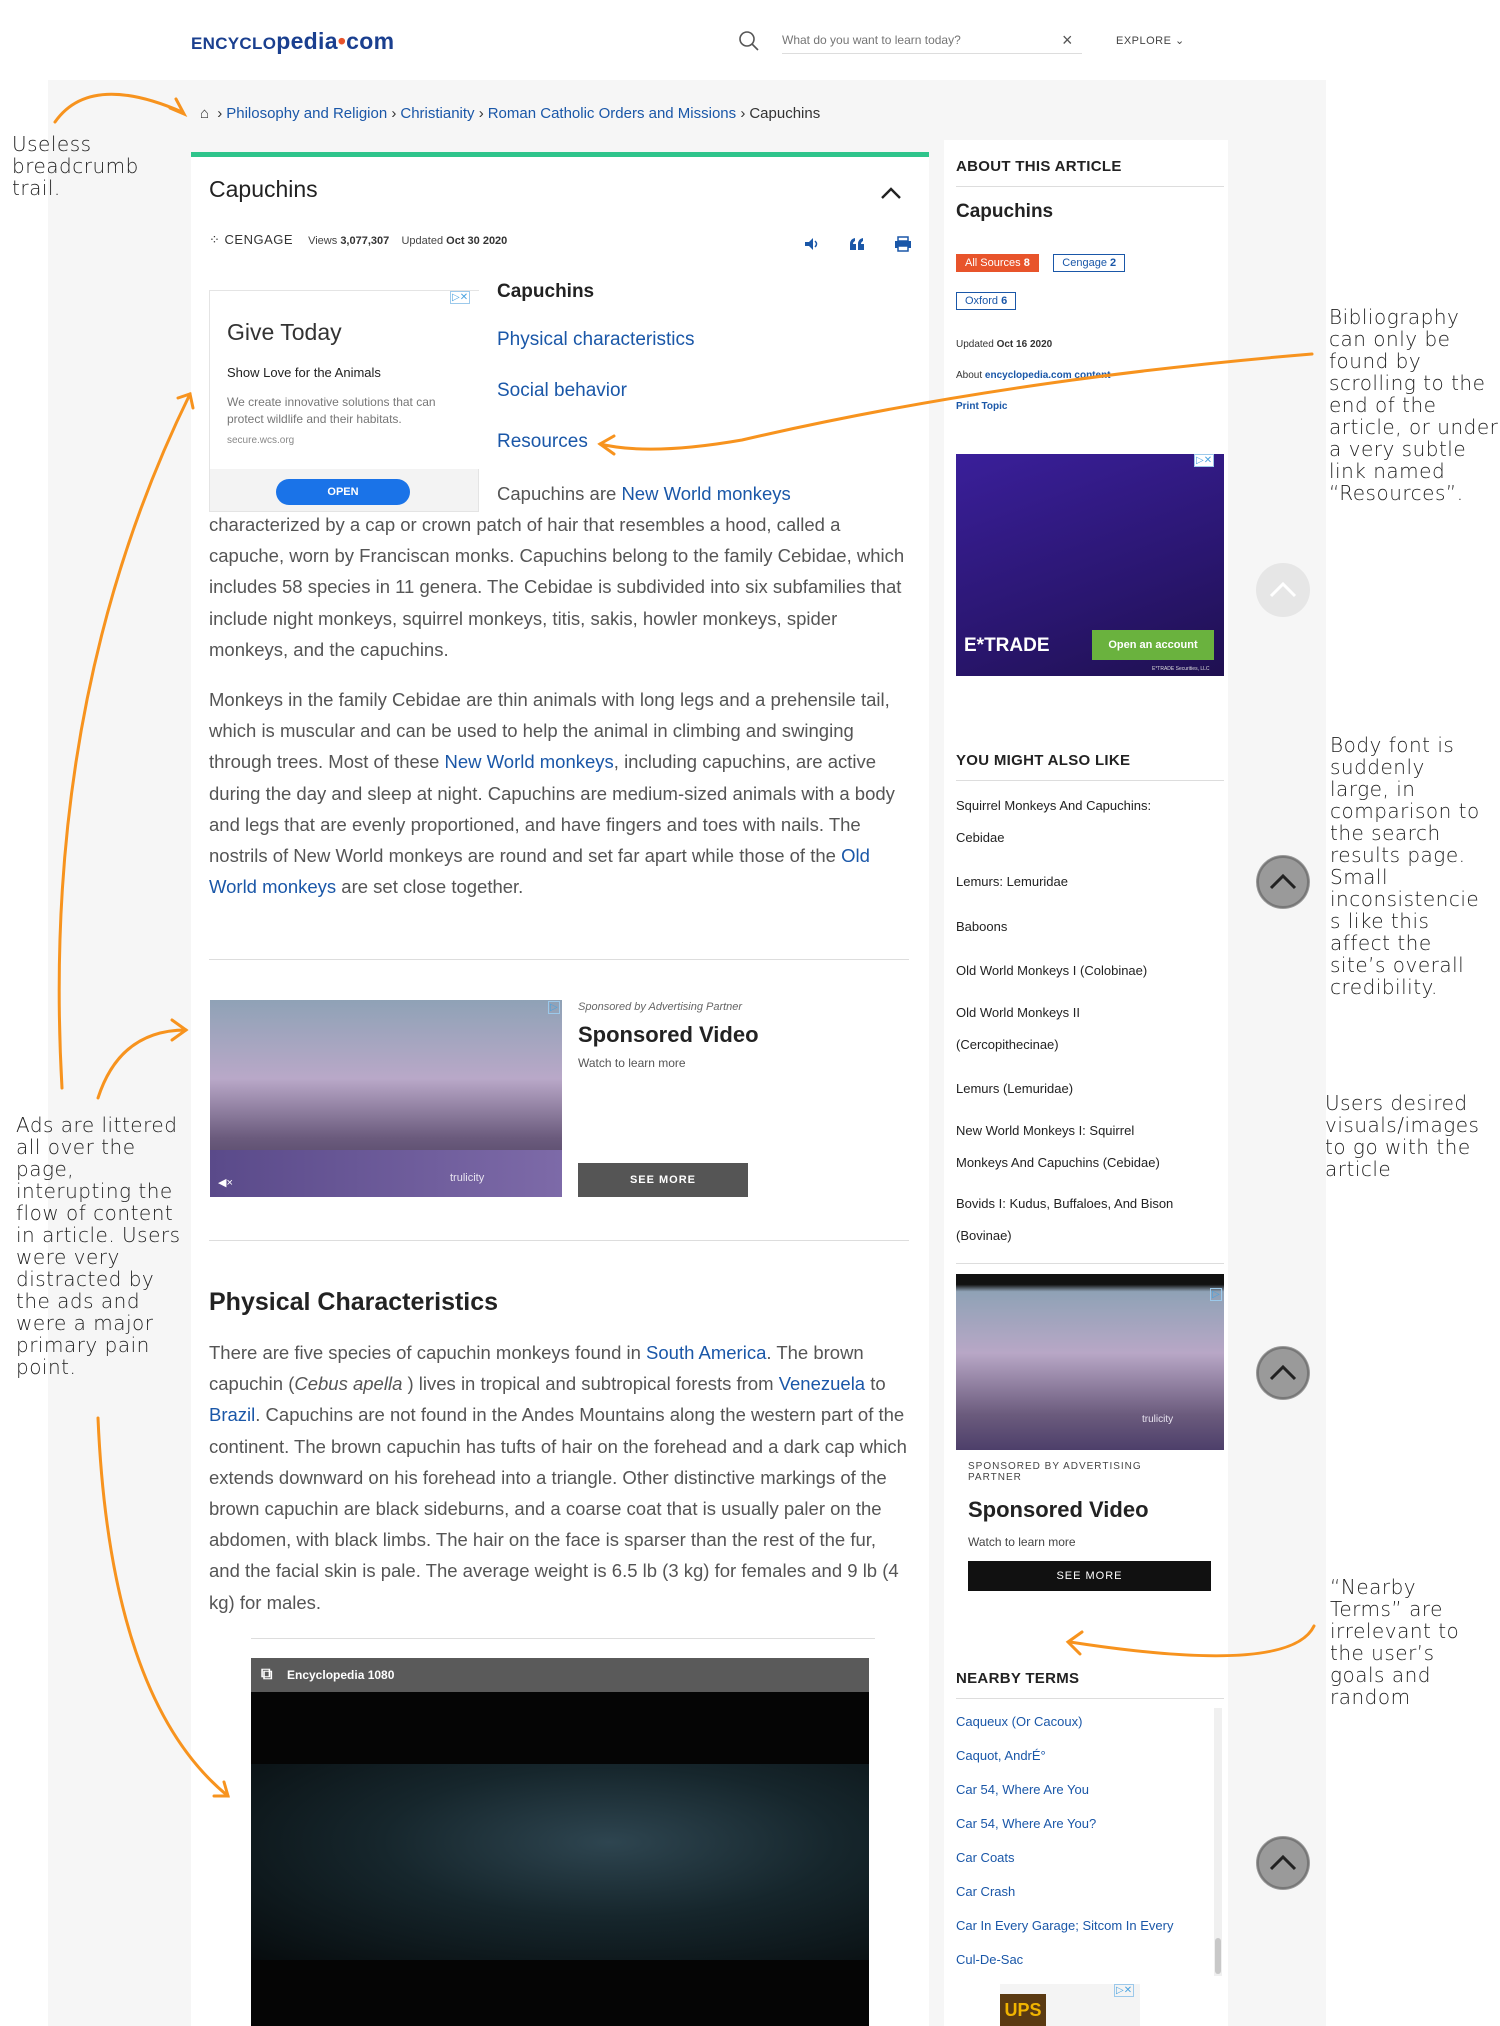  I want to click on toc-link-social: Social behavior, so click(562, 391).